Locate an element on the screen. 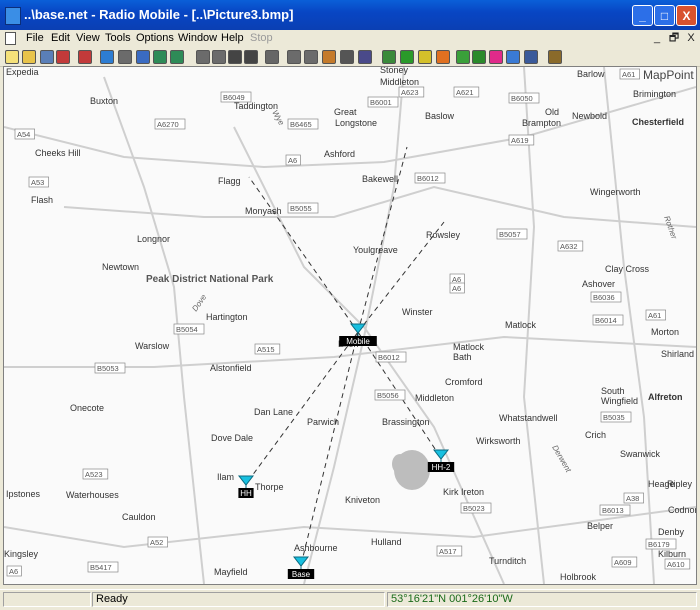 The height and width of the screenshot is (610, 700). document-icon is located at coordinates (10, 38).